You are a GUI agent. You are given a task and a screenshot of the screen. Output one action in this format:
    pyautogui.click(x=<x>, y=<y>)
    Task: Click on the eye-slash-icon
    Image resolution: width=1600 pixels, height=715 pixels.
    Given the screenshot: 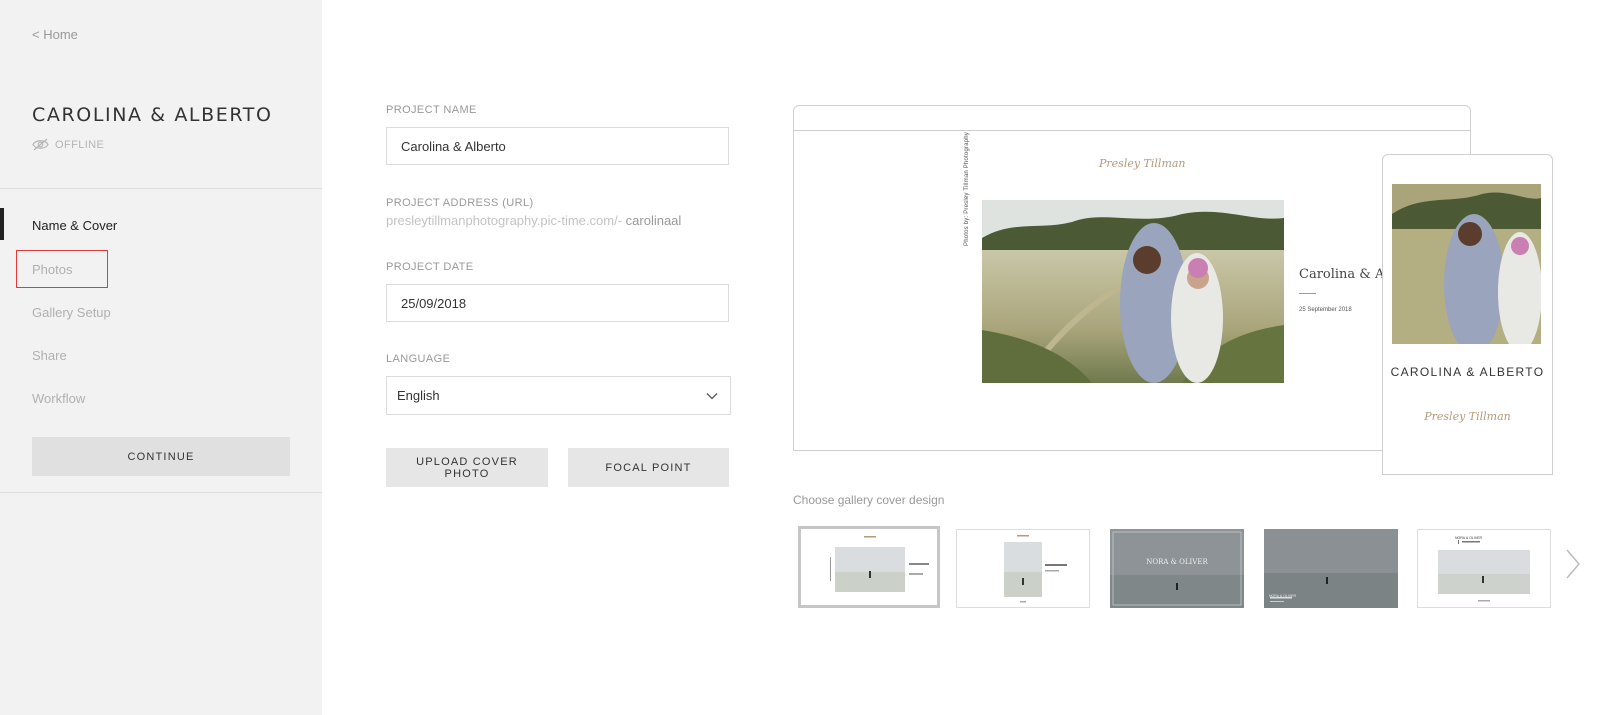 What is the action you would take?
    pyautogui.click(x=40, y=144)
    